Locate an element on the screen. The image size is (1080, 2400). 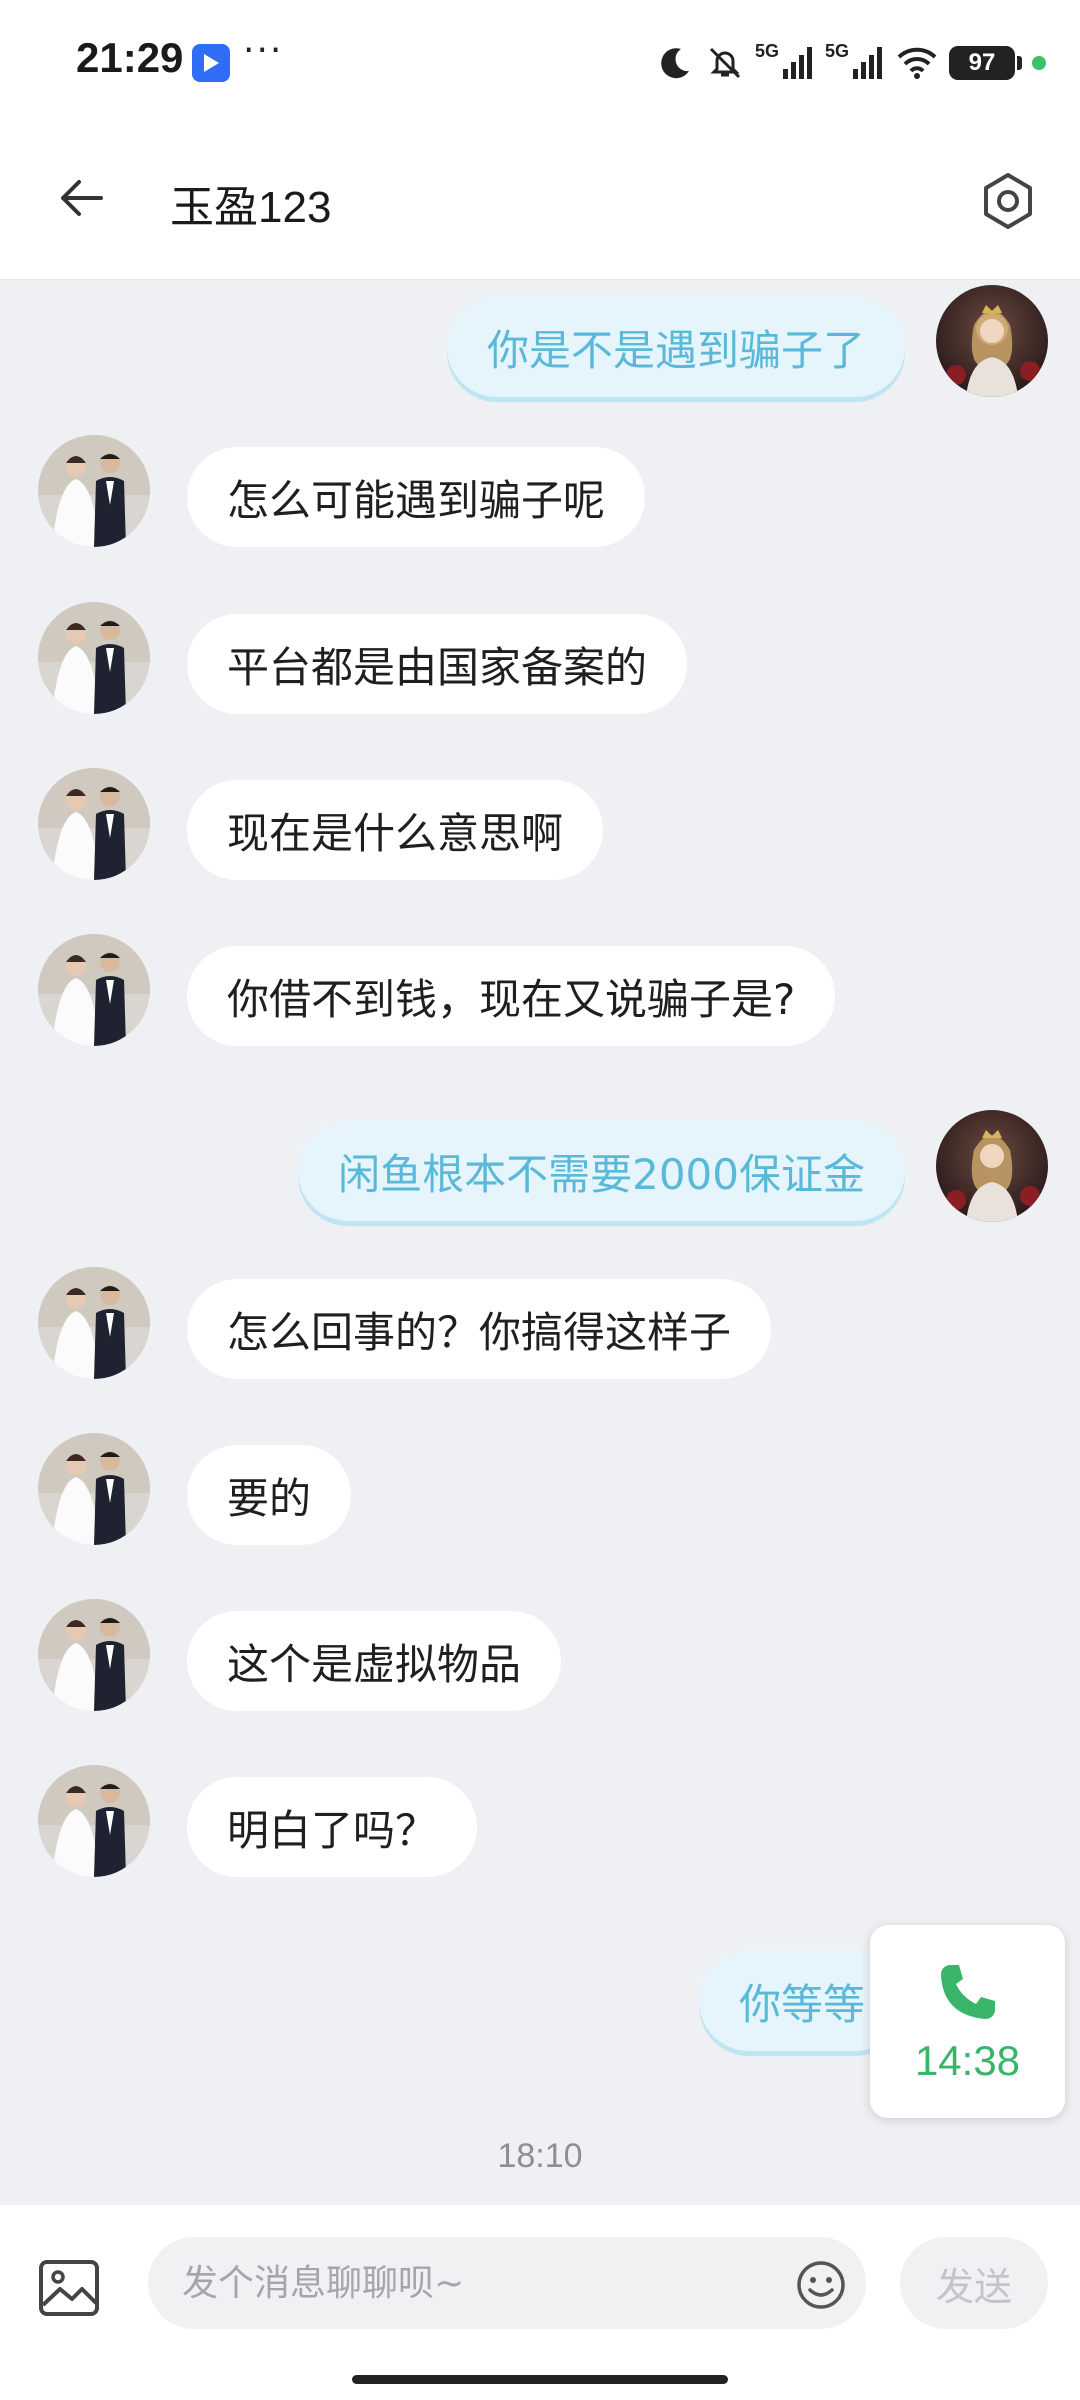
mute-bell-icon is located at coordinates (725, 63).